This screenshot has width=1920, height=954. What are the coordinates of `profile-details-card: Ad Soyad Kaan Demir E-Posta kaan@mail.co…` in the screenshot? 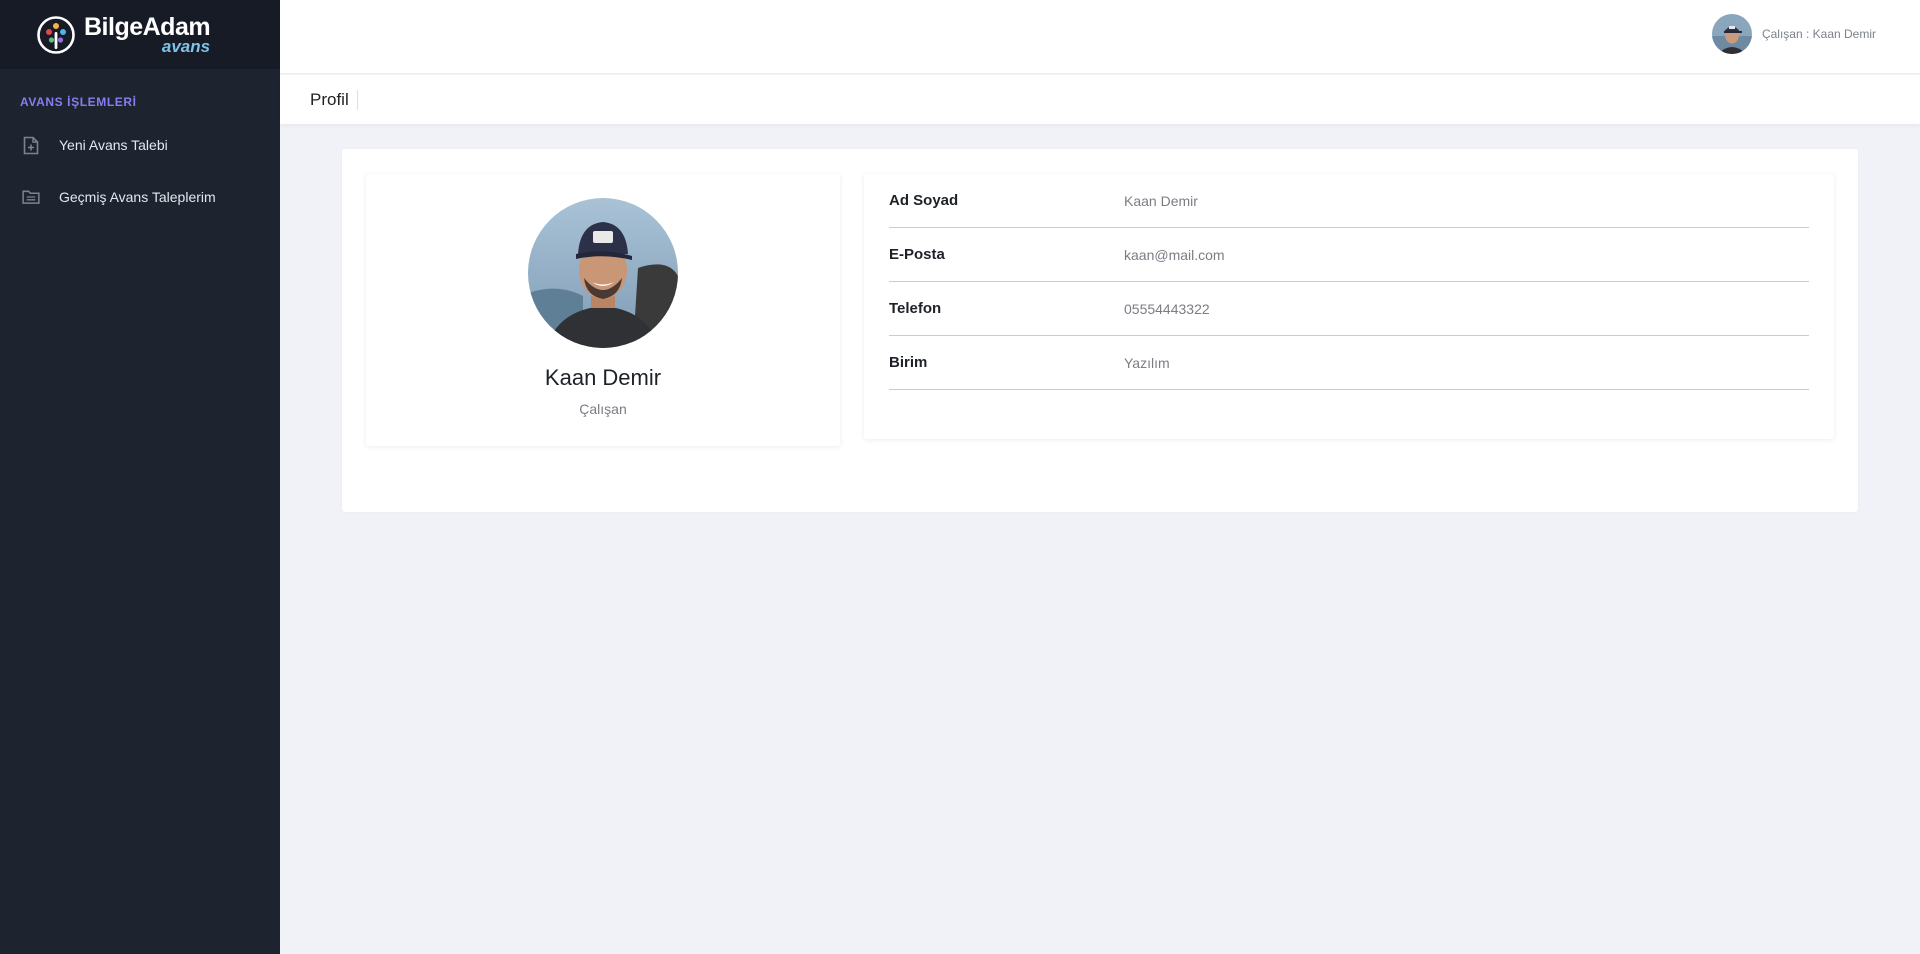 It's located at (1349, 306).